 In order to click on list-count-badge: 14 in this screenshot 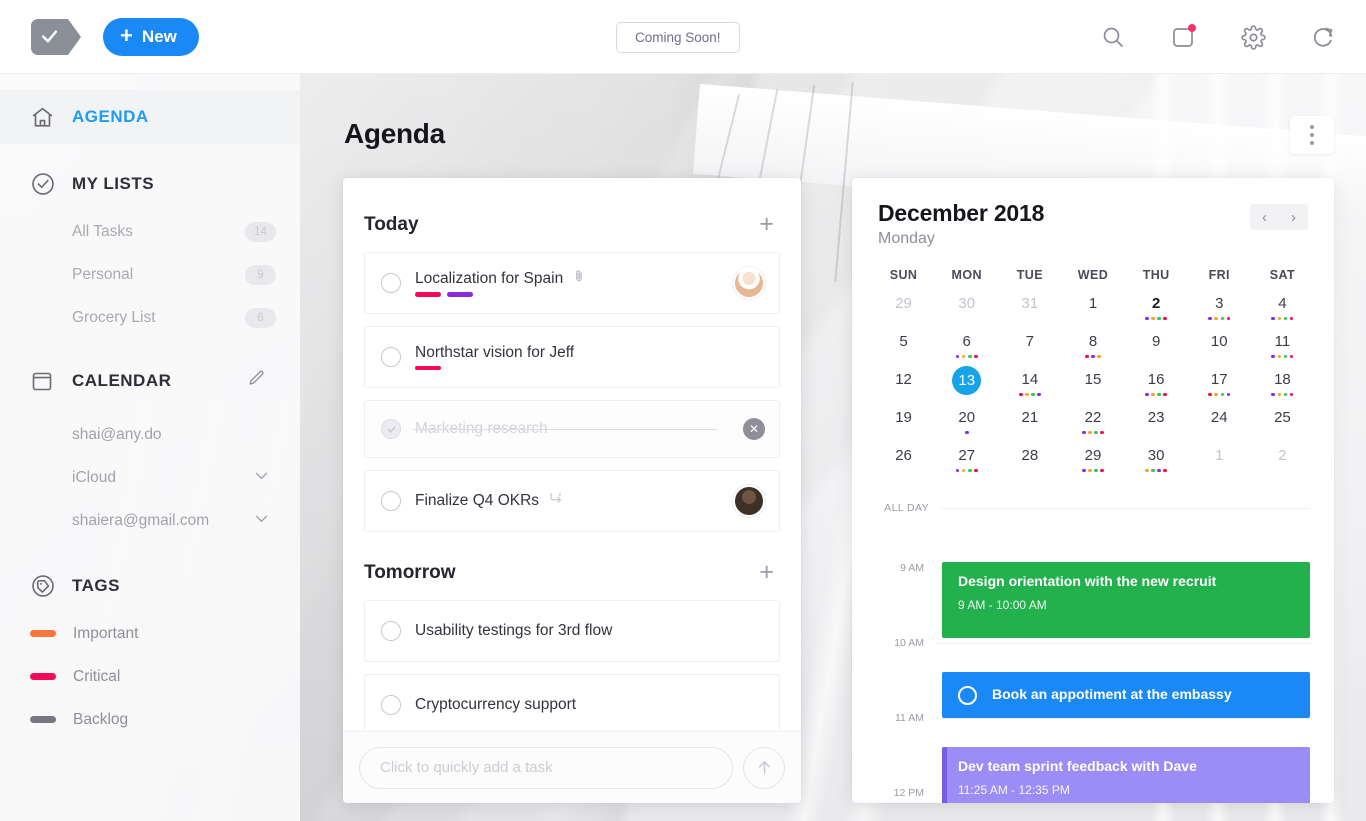, I will do `click(260, 231)`.